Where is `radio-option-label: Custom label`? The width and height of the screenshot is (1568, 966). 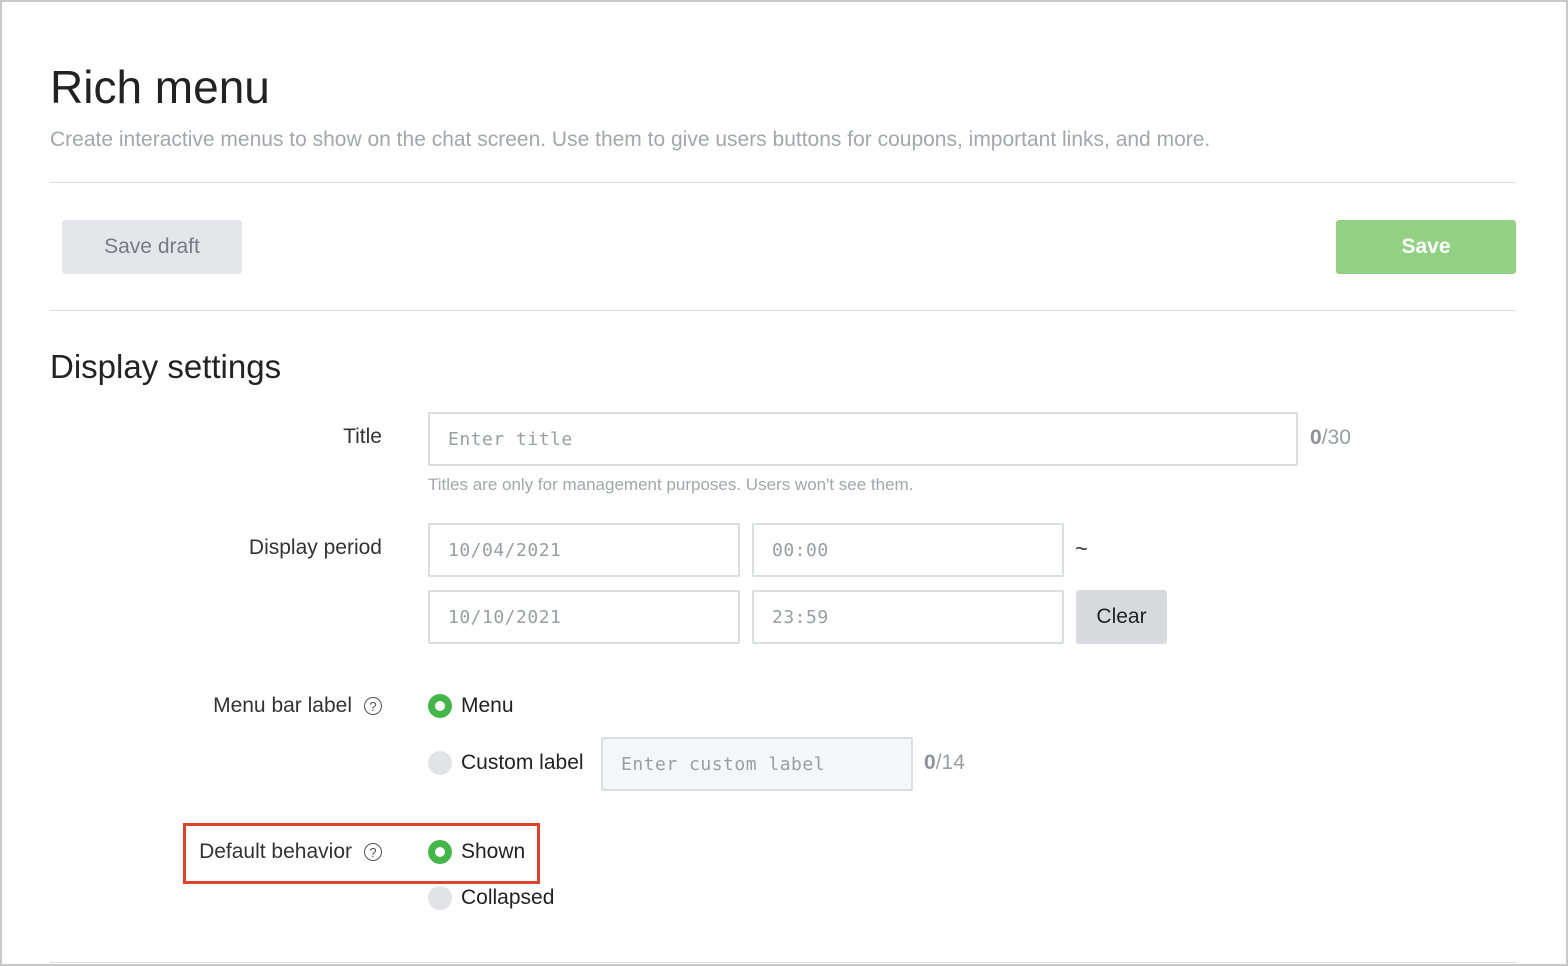 radio-option-label: Custom label is located at coordinates (522, 762).